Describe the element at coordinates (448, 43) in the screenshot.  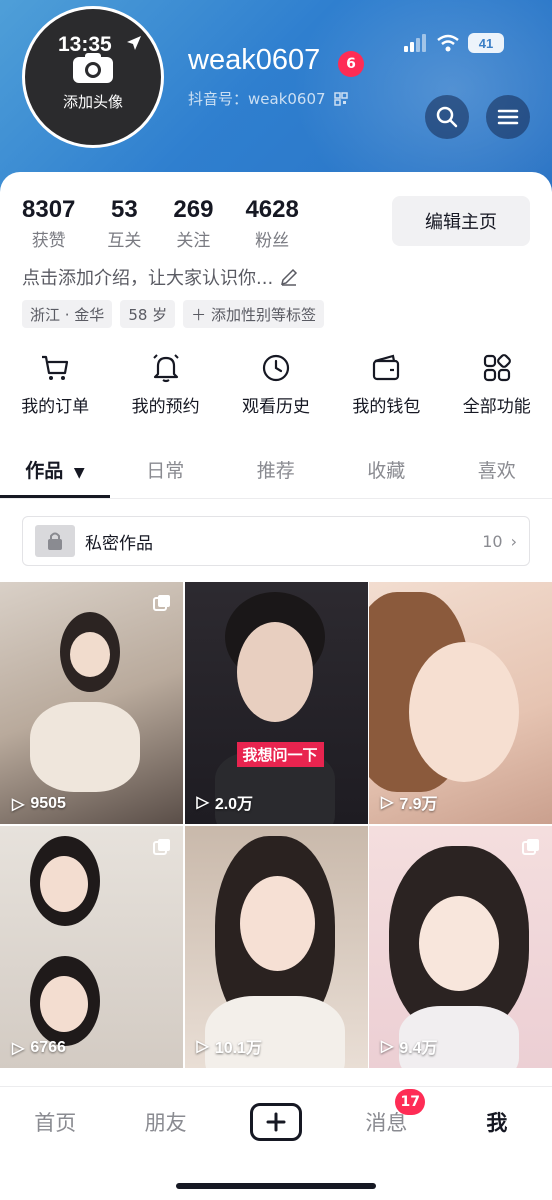
I see `wifi-icon` at that location.